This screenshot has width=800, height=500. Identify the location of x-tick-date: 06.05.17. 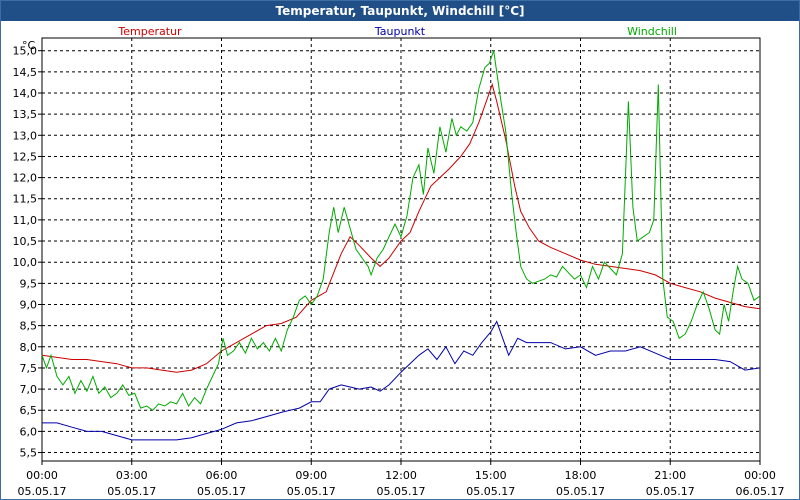
(760, 491).